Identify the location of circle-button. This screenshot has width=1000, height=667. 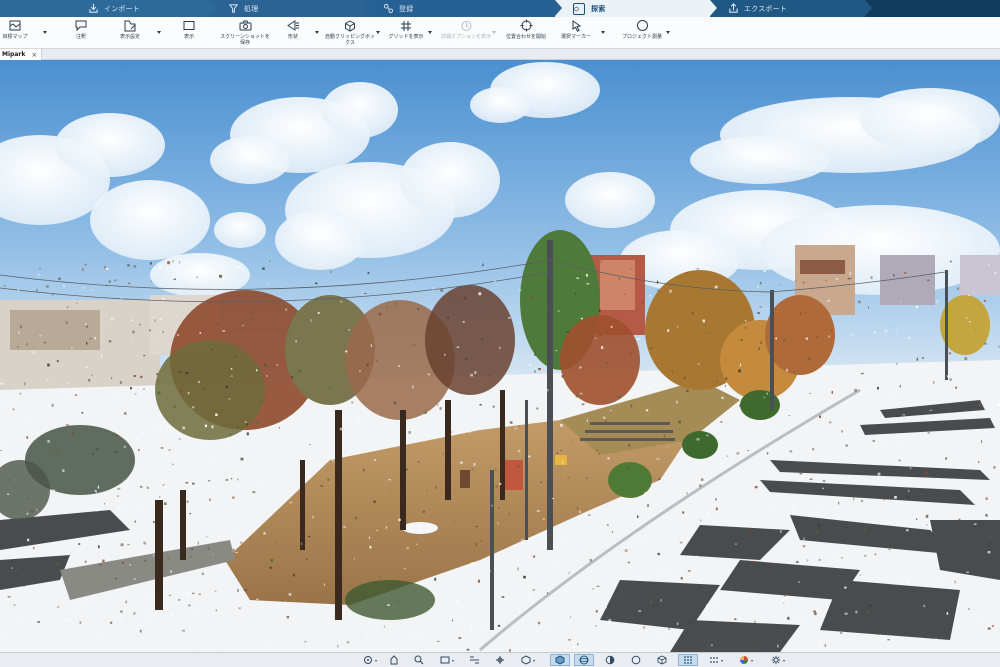
(636, 660).